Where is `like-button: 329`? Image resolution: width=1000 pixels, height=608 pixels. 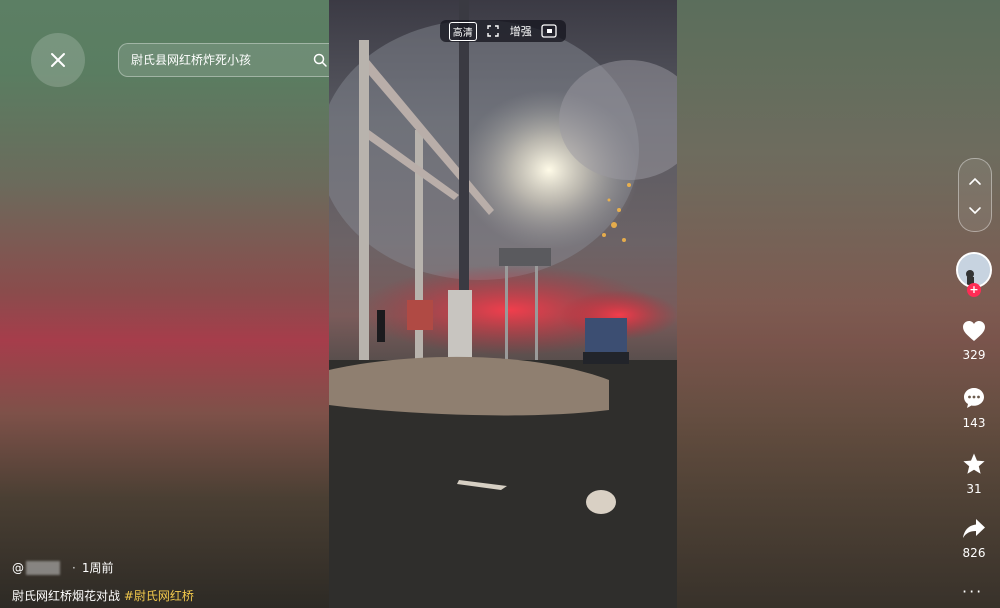
like-button: 329 is located at coordinates (974, 341).